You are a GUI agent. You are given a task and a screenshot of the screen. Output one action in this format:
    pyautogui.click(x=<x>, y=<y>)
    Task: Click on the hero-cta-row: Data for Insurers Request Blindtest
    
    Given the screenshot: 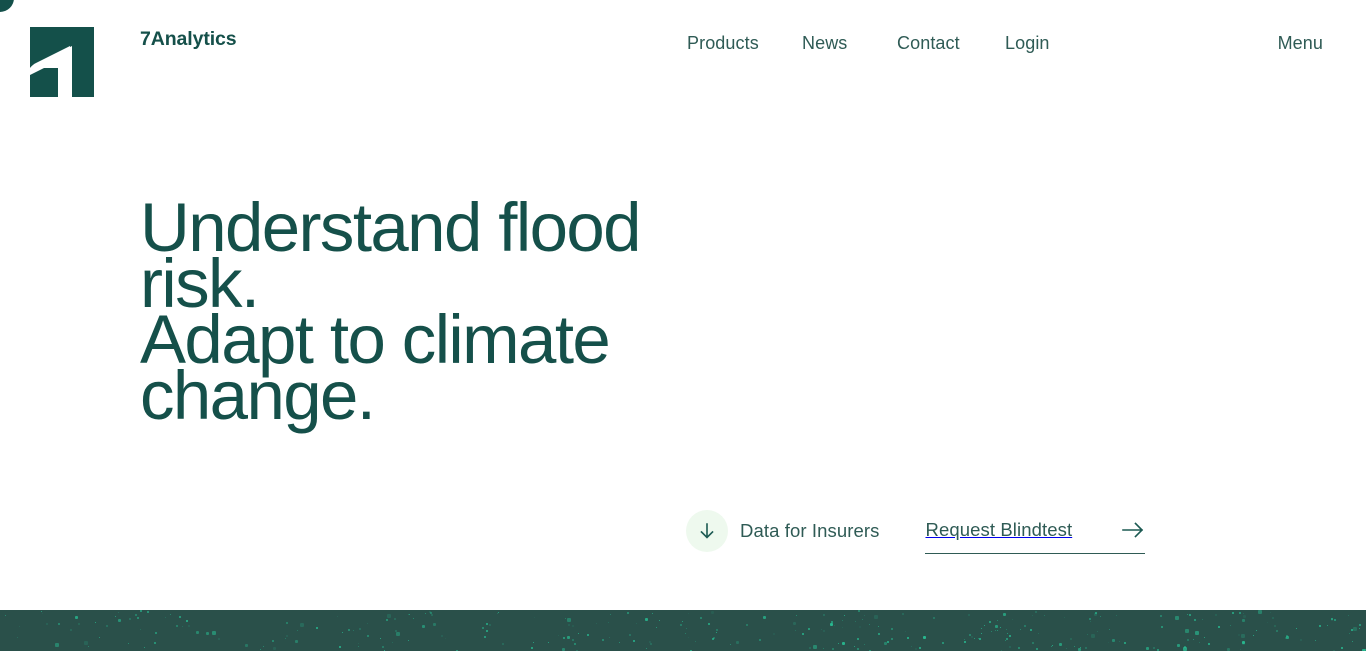 What is the action you would take?
    pyautogui.click(x=916, y=543)
    